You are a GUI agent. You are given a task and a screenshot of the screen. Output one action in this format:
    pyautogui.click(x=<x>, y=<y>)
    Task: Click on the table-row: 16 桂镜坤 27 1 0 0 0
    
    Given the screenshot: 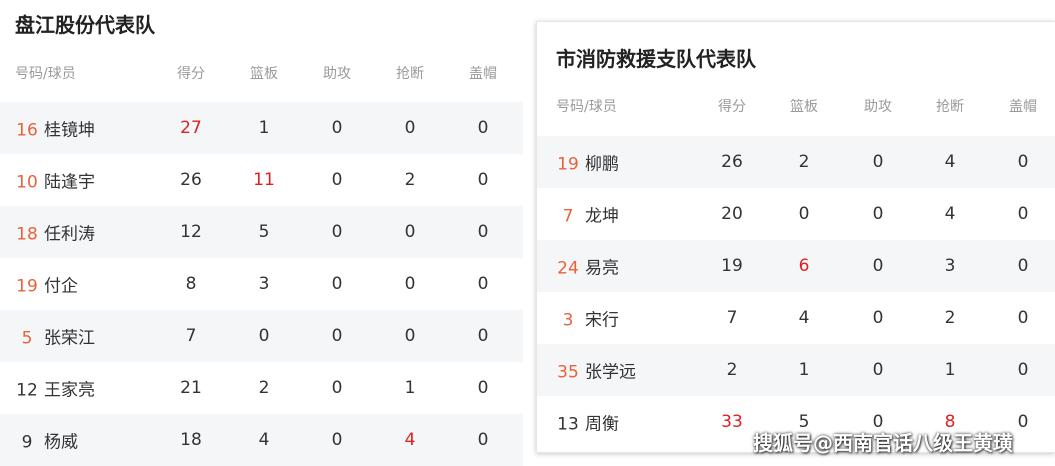 What is the action you would take?
    pyautogui.click(x=261, y=128)
    